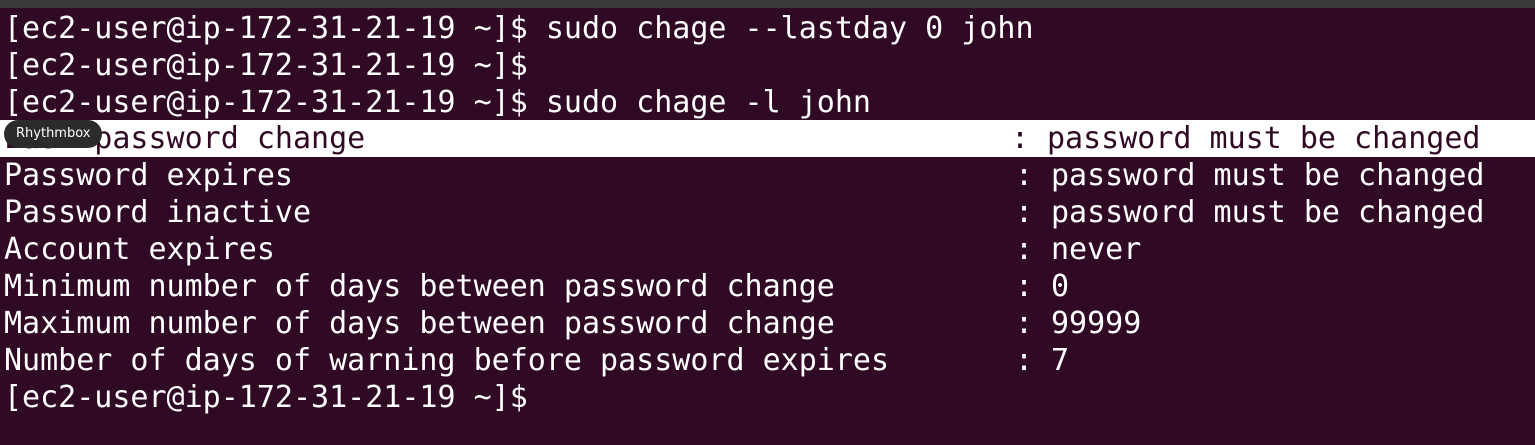 Image resolution: width=1535 pixels, height=445 pixels. I want to click on output-value: never, so click(1096, 249).